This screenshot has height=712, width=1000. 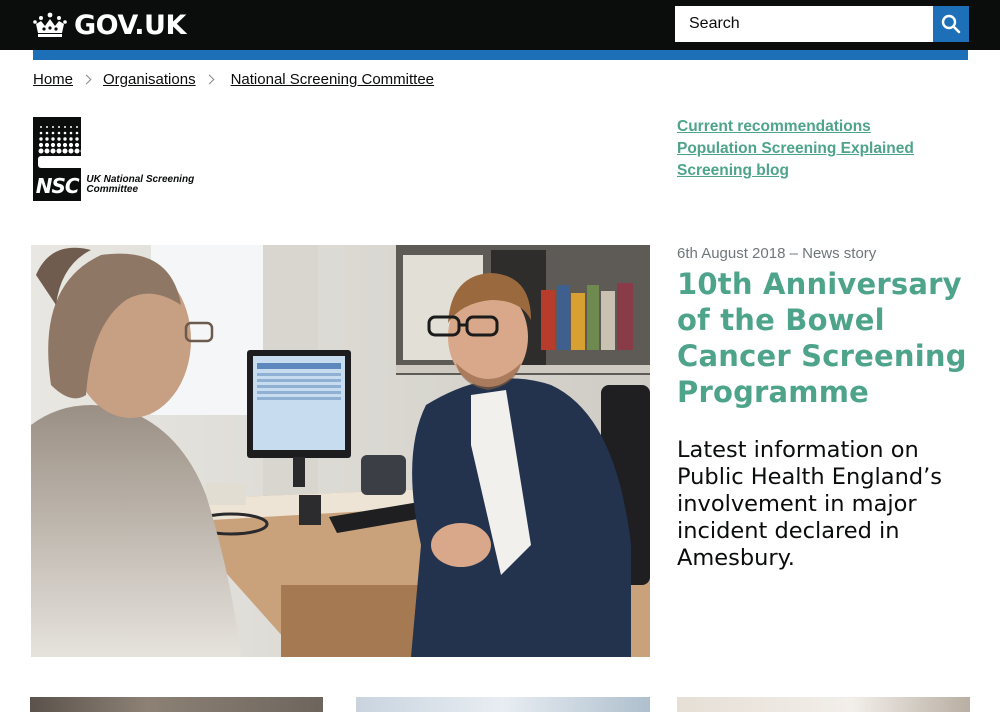 I want to click on link-population-screening-explained: Population Screening Explained, so click(x=795, y=149).